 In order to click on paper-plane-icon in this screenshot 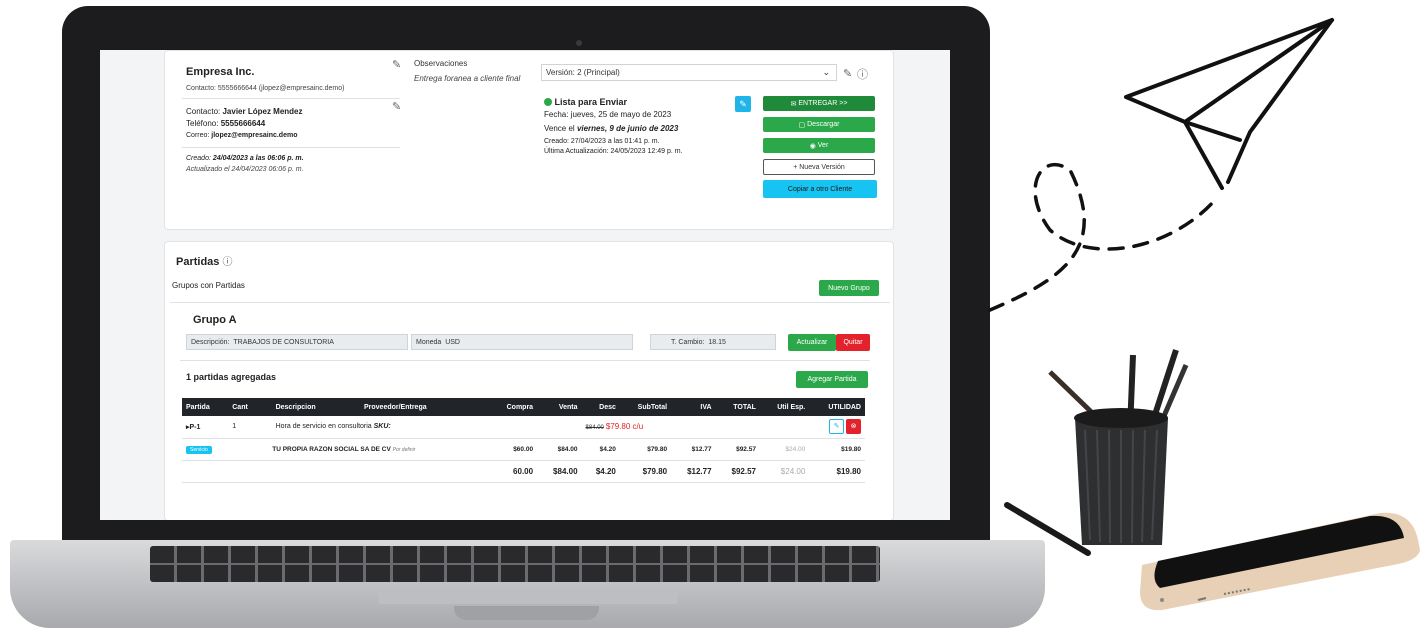, I will do `click(1229, 104)`.